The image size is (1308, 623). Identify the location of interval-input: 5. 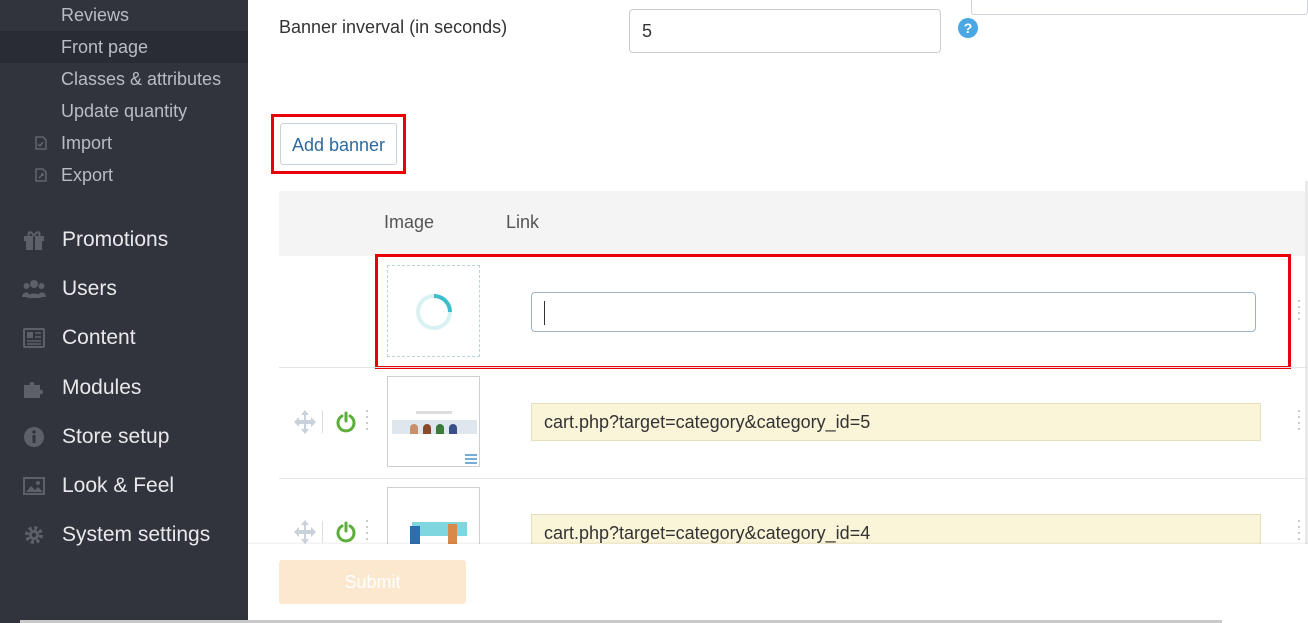
(785, 31).